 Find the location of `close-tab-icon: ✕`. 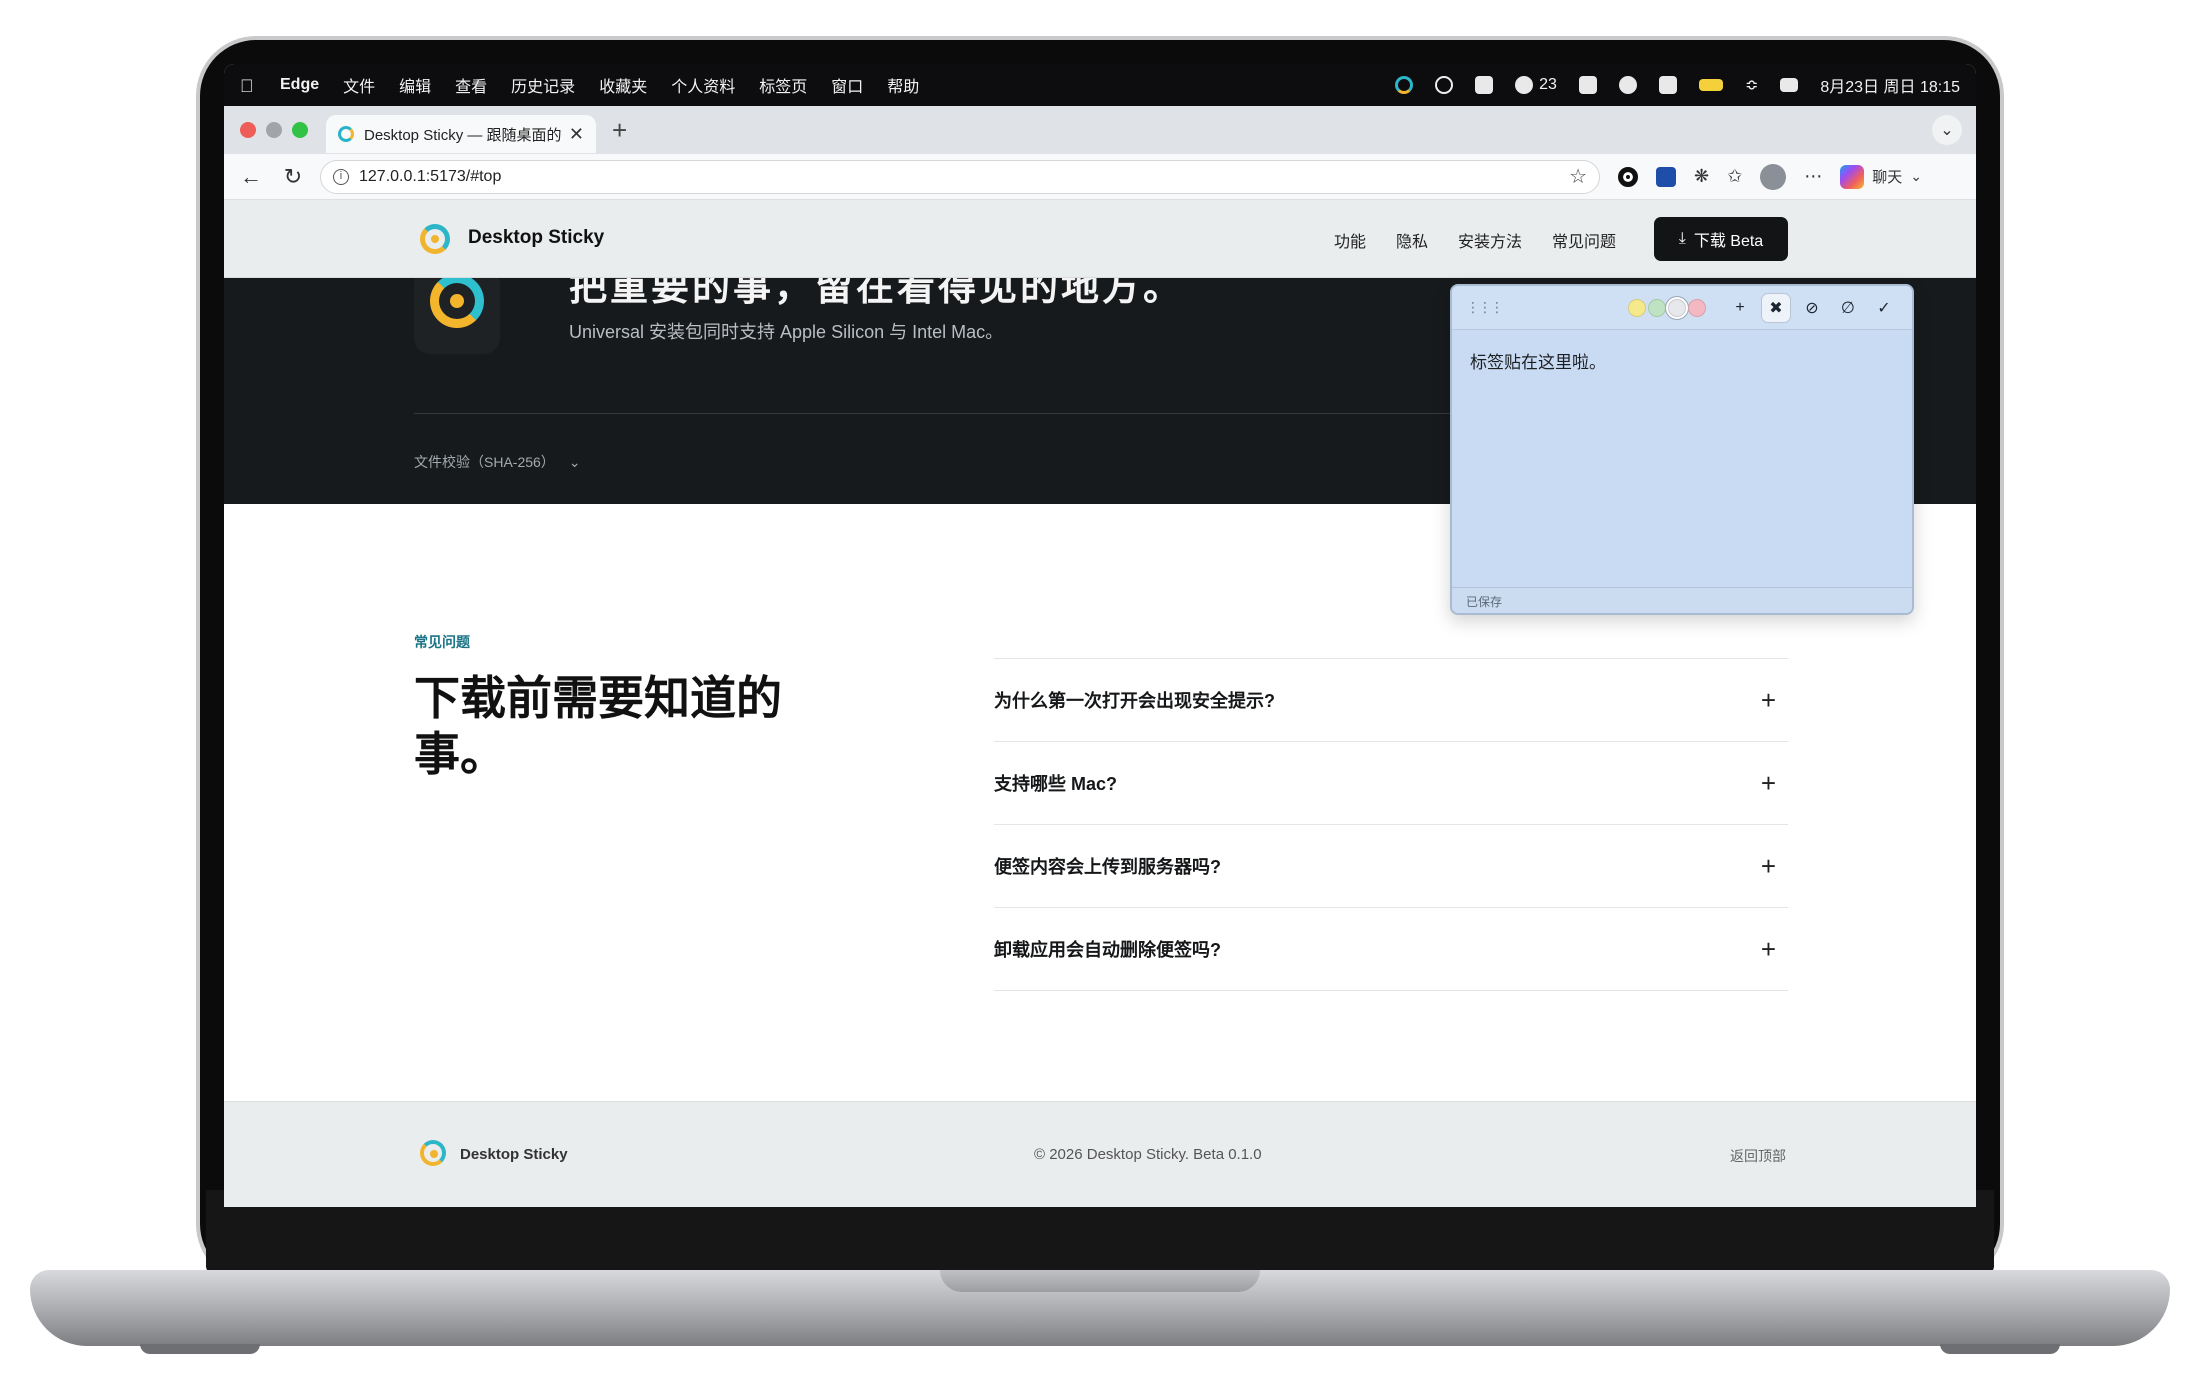

close-tab-icon: ✕ is located at coordinates (576, 134).